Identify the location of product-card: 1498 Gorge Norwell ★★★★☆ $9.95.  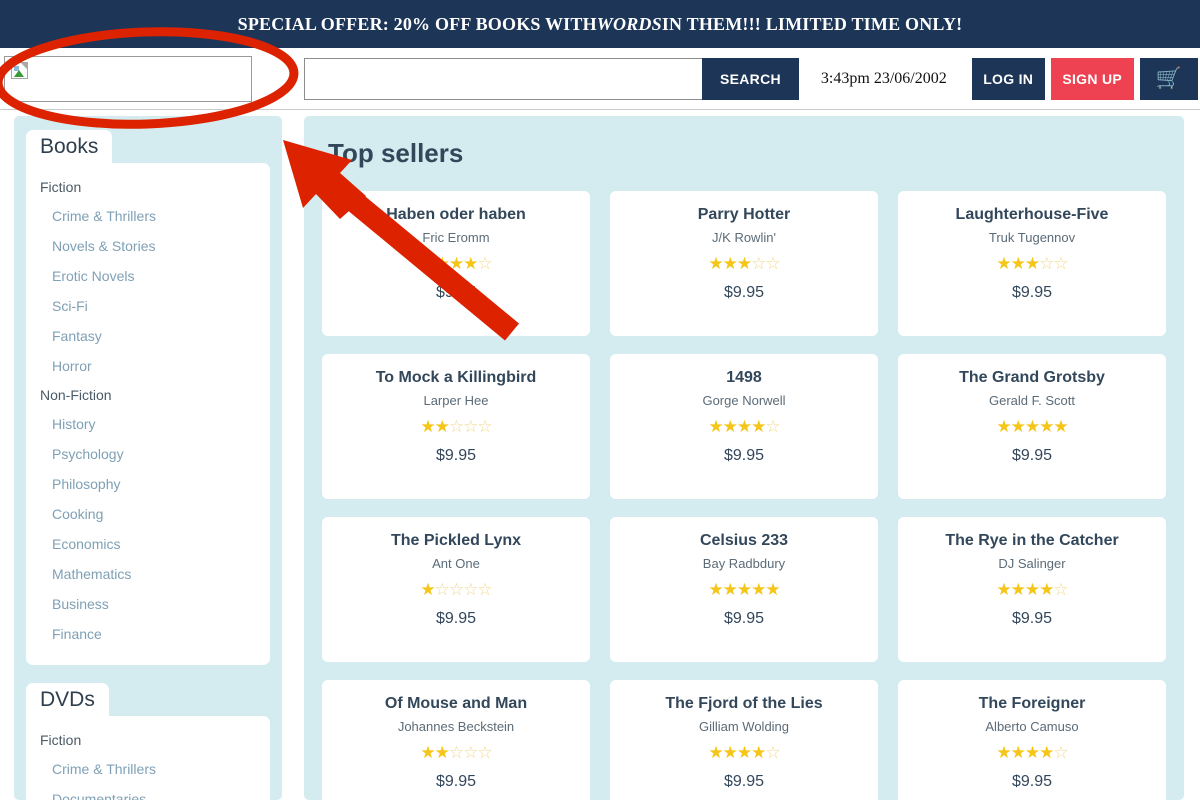
(744, 426).